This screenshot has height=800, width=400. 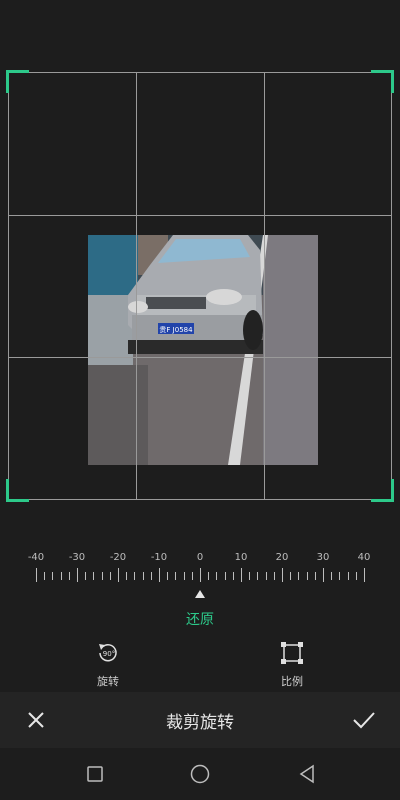 What do you see at coordinates (95, 774) in the screenshot?
I see `recent-apps-icon` at bounding box center [95, 774].